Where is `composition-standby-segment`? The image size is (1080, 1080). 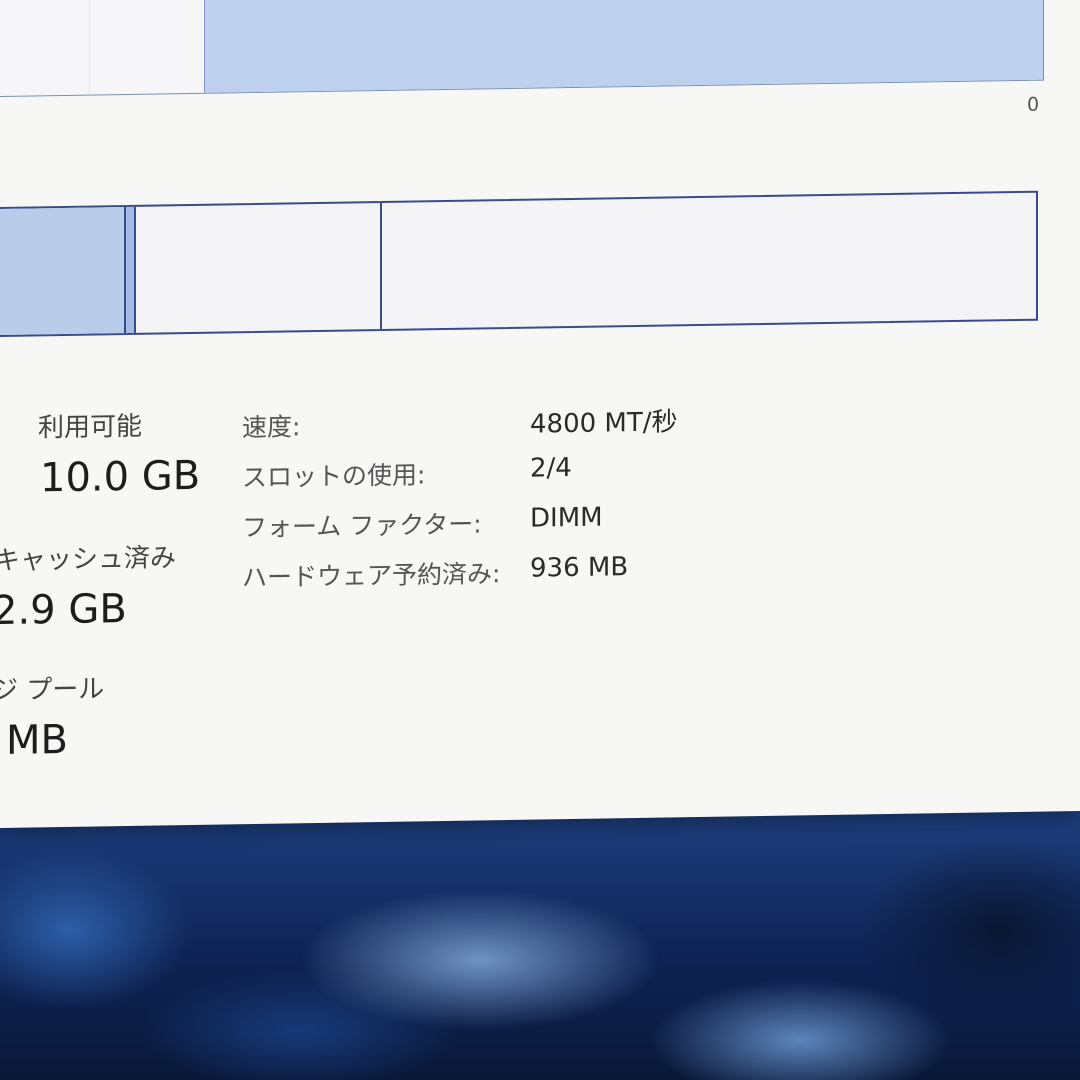
composition-standby-segment is located at coordinates (259, 267).